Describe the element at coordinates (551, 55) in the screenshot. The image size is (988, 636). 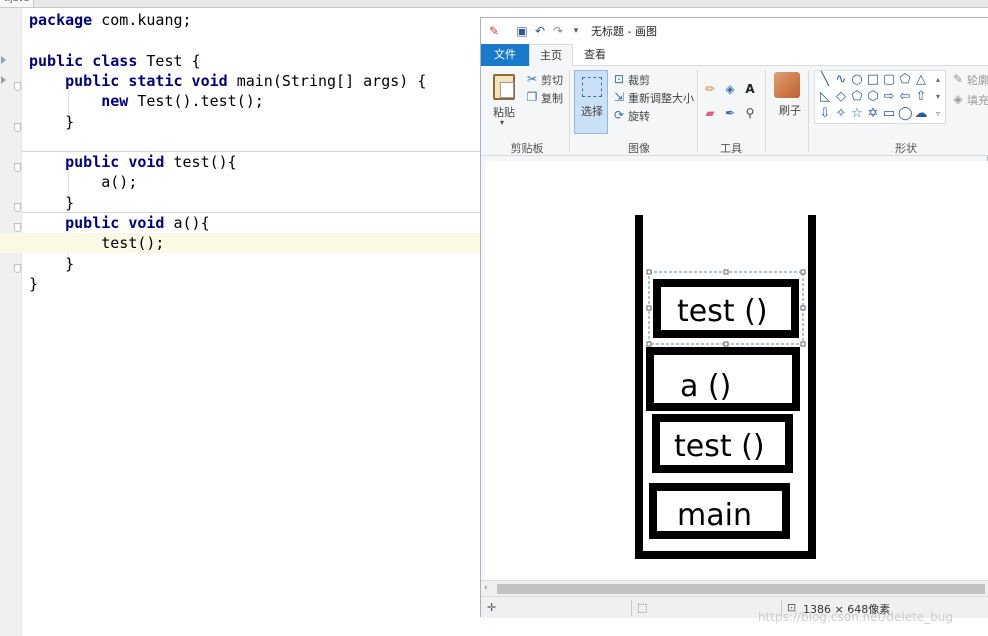
I see `tab-home: 主页` at that location.